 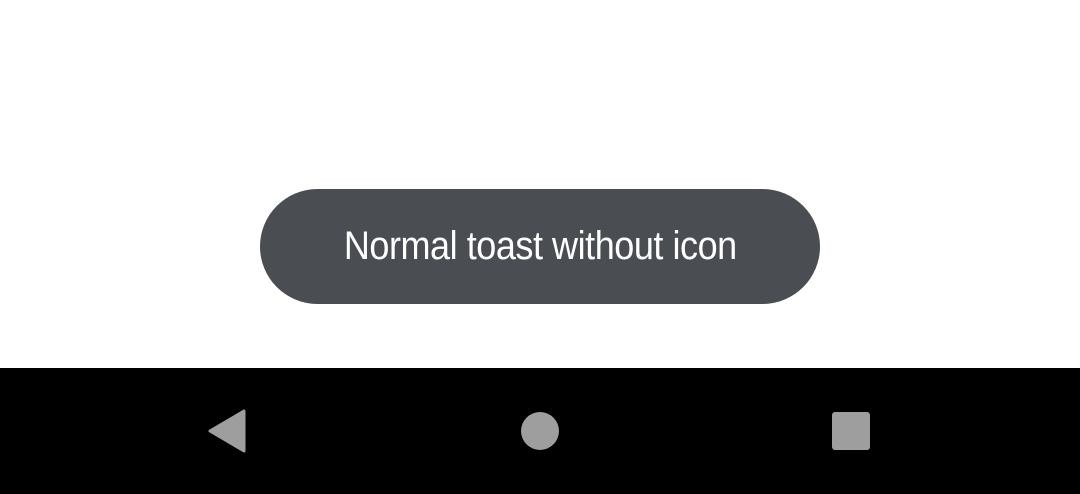 I want to click on recents-square-icon, so click(x=851, y=431).